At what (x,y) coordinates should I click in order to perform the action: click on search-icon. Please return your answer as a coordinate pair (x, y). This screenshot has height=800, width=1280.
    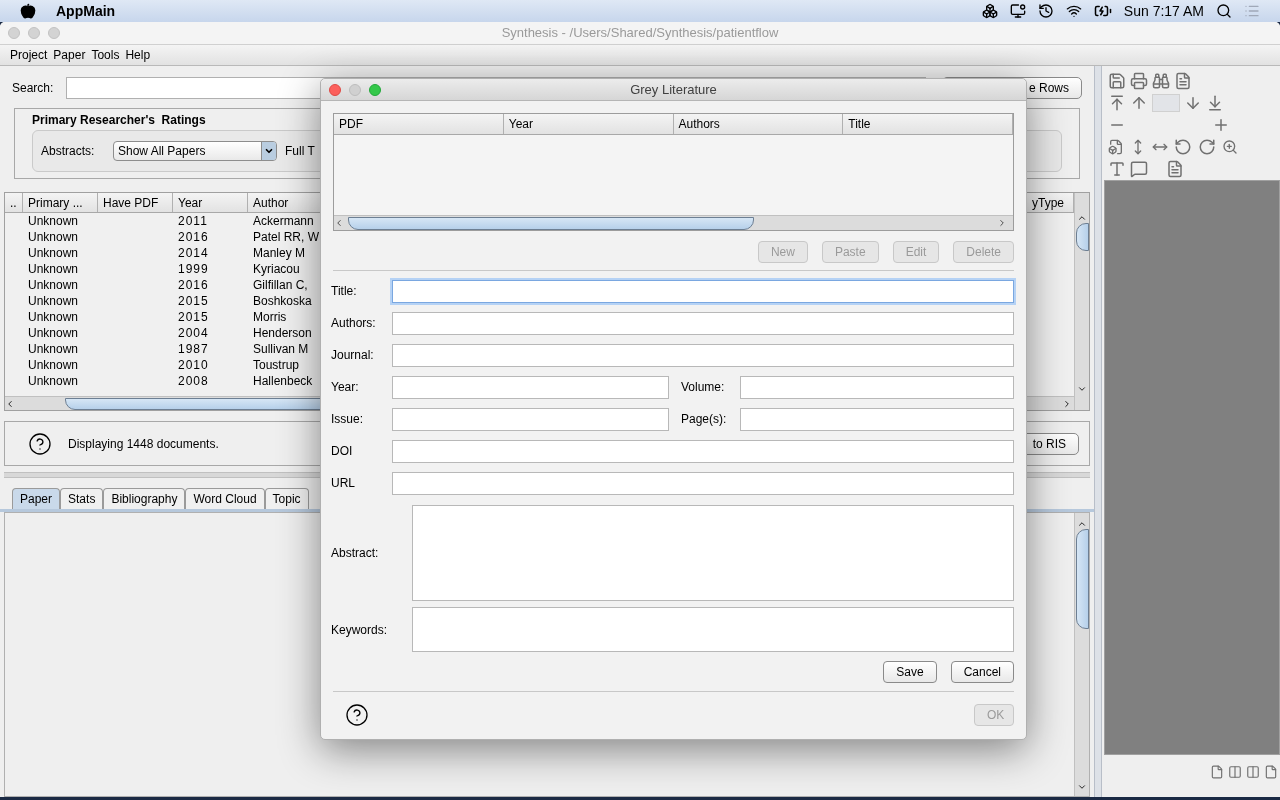
    Looking at the image, I should click on (1224, 11).